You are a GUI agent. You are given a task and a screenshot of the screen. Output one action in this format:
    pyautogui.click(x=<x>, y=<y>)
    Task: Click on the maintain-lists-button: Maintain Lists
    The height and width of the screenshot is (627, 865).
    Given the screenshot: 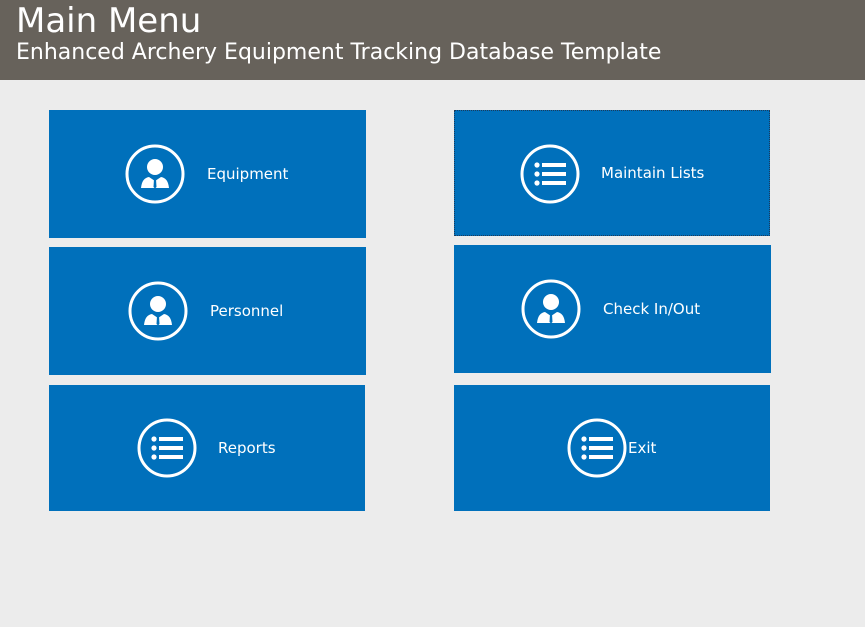 What is the action you would take?
    pyautogui.click(x=612, y=173)
    